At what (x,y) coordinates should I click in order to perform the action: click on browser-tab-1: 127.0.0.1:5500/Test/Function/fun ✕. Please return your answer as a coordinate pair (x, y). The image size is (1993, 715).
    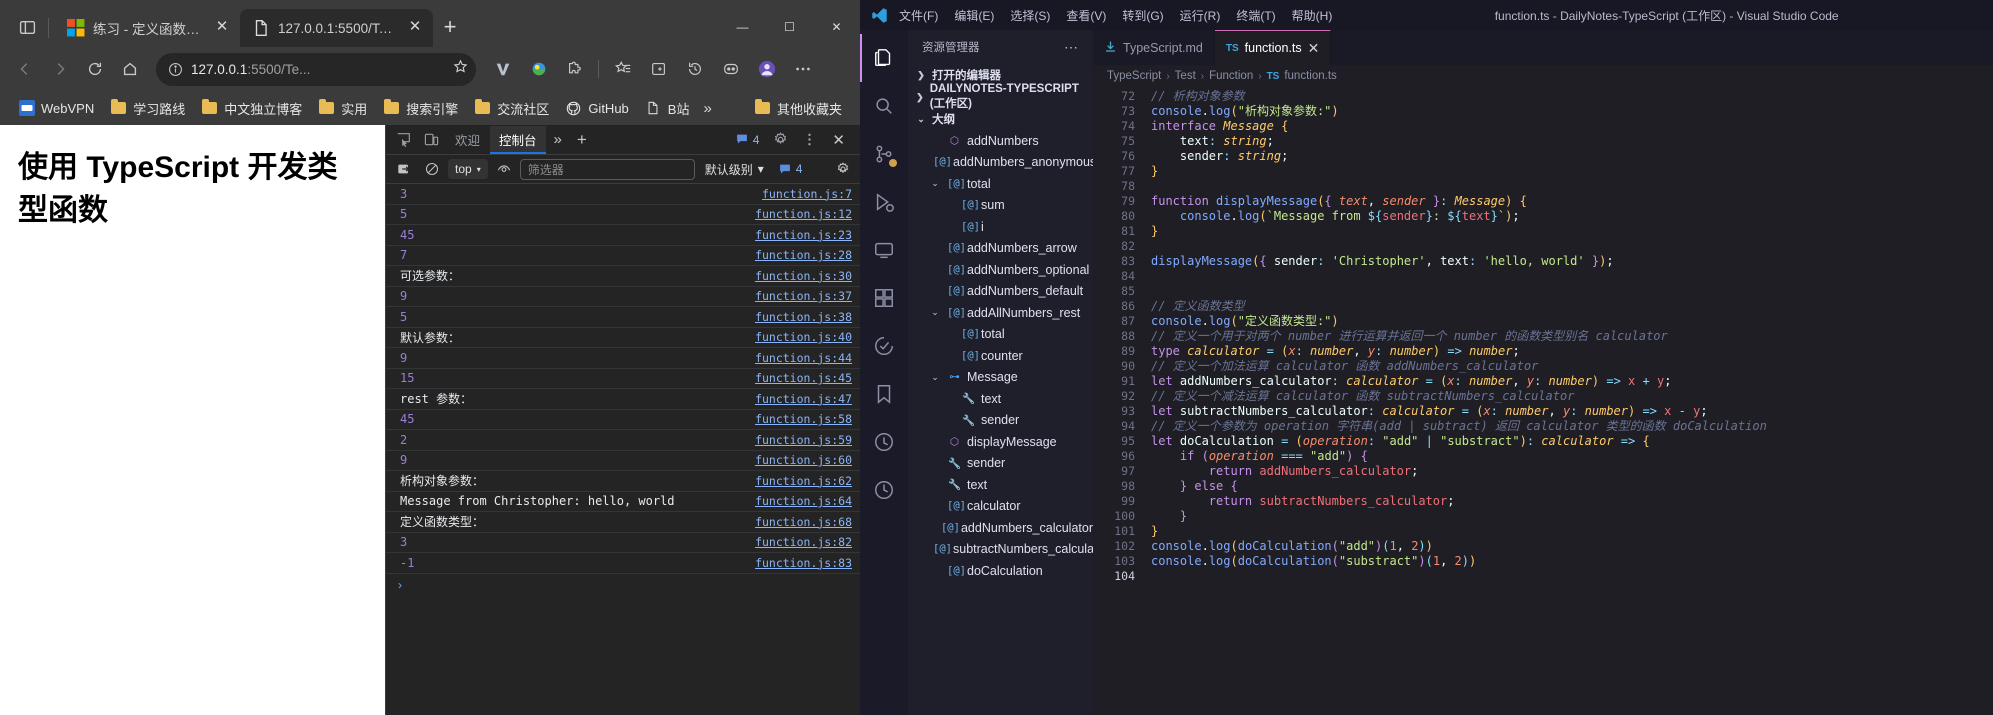
    Looking at the image, I should click on (336, 28).